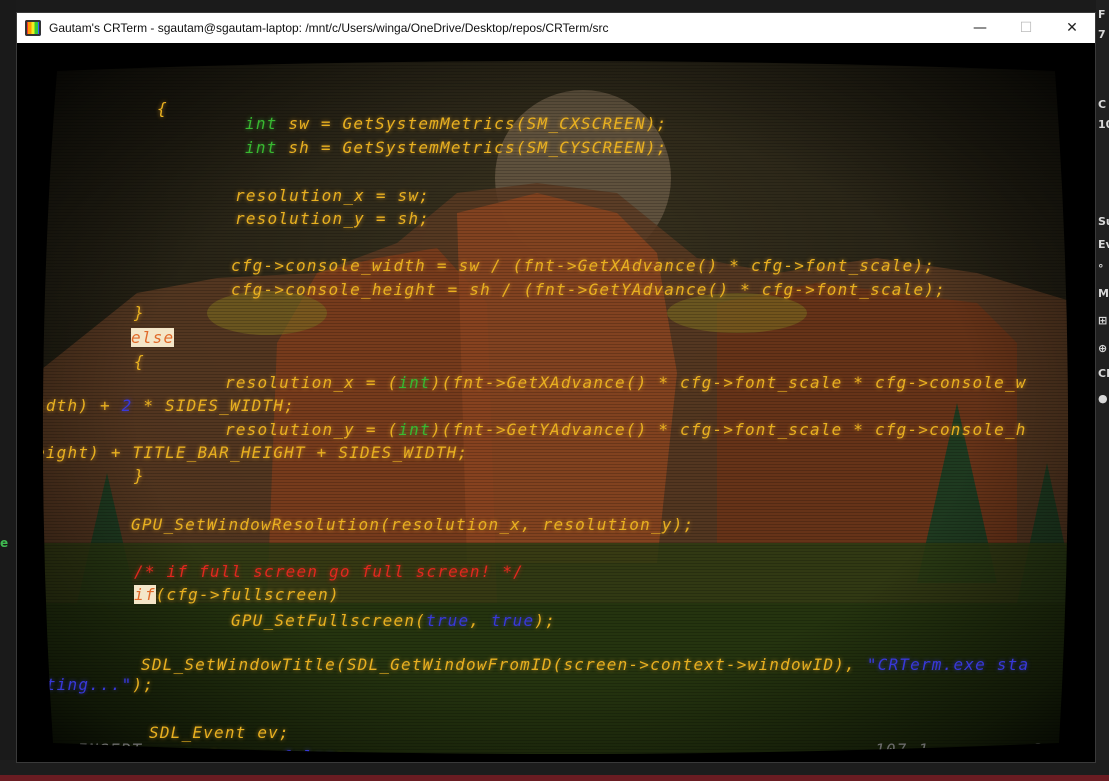  I want to click on code-token: sw = GetSystemMetrics(SM_CXSCREEN);, so click(472, 123).